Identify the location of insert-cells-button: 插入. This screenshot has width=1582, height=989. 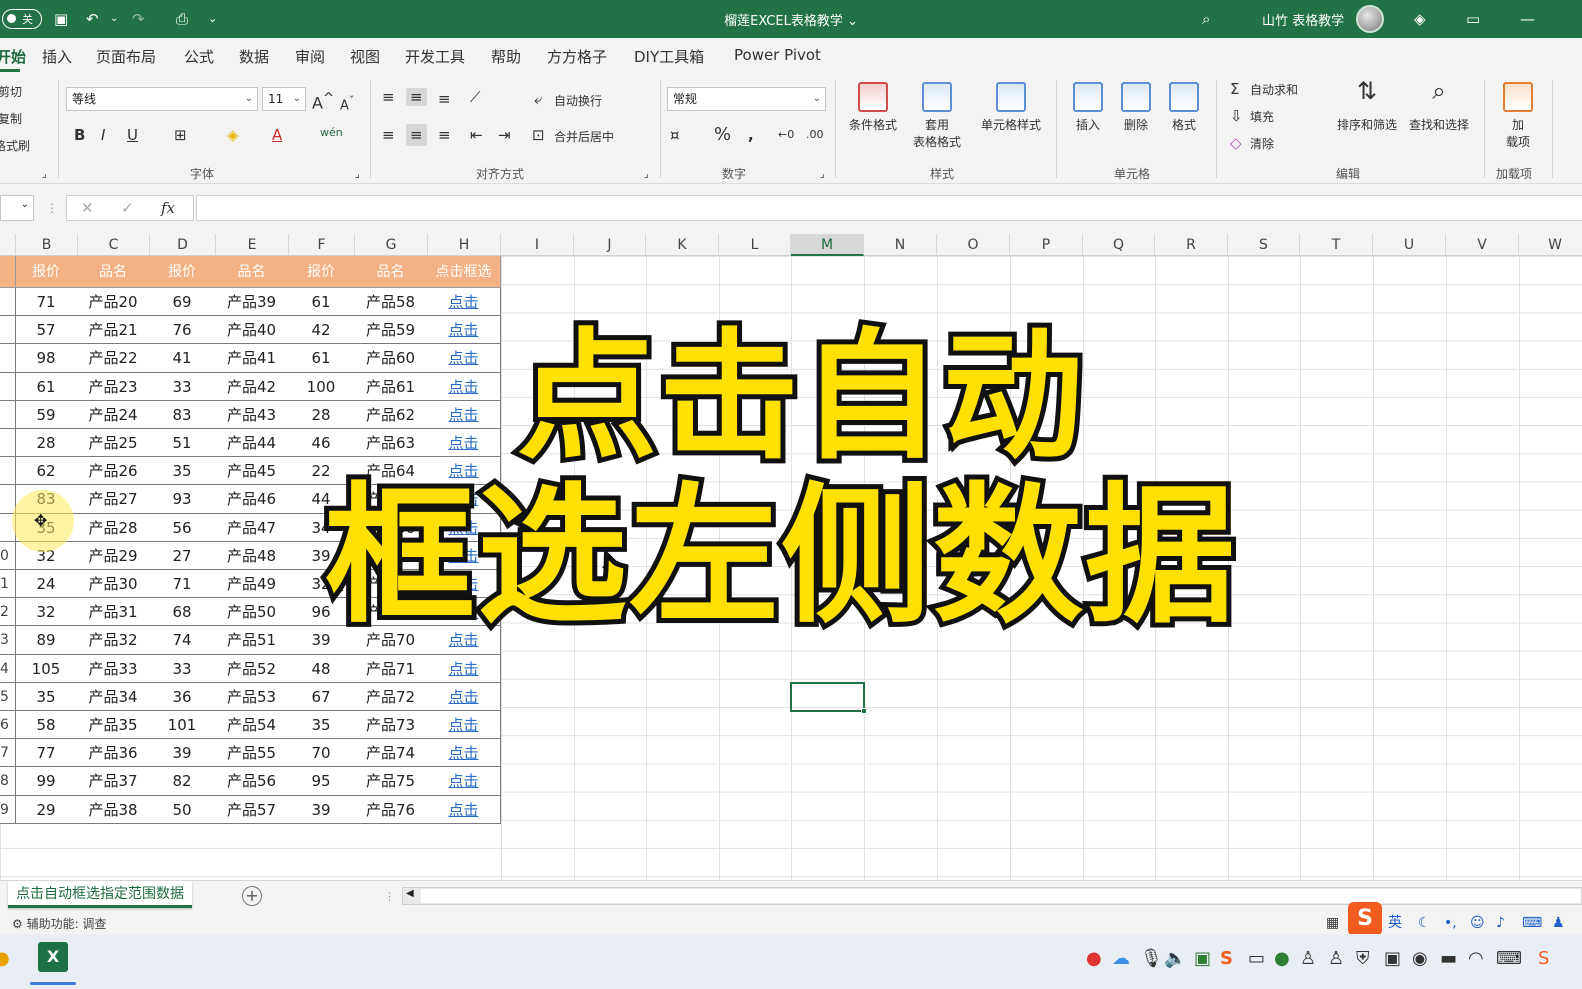
(1088, 107).